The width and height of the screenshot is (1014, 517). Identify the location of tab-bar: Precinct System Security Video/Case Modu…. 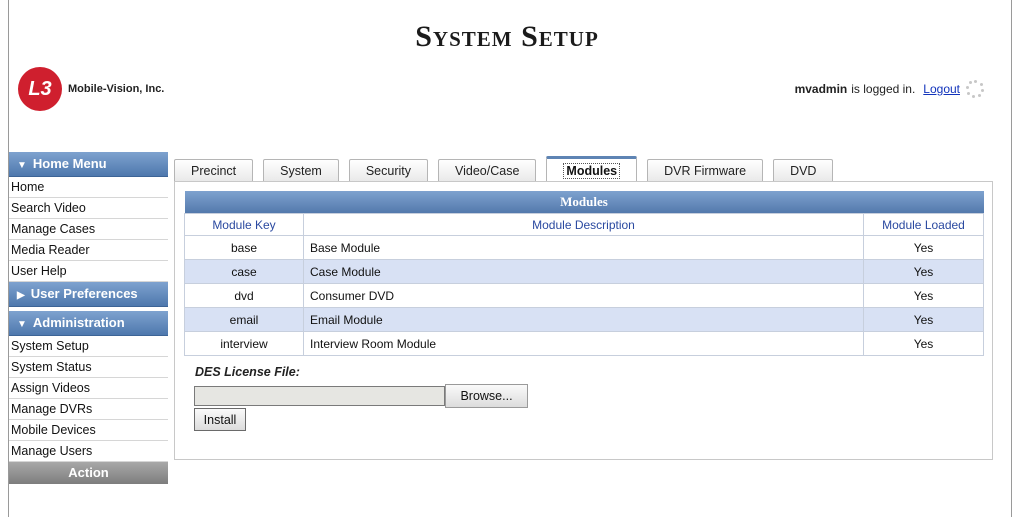
(508, 170).